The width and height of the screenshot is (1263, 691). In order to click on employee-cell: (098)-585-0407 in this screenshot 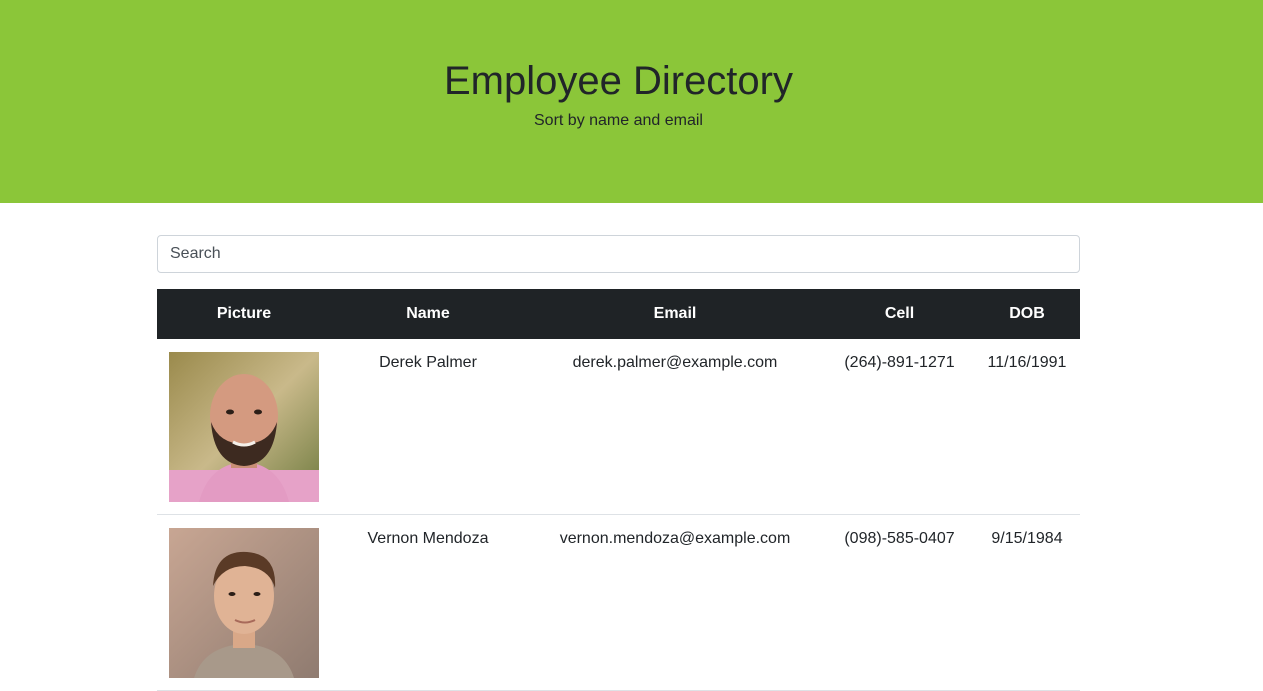, I will do `click(899, 538)`.